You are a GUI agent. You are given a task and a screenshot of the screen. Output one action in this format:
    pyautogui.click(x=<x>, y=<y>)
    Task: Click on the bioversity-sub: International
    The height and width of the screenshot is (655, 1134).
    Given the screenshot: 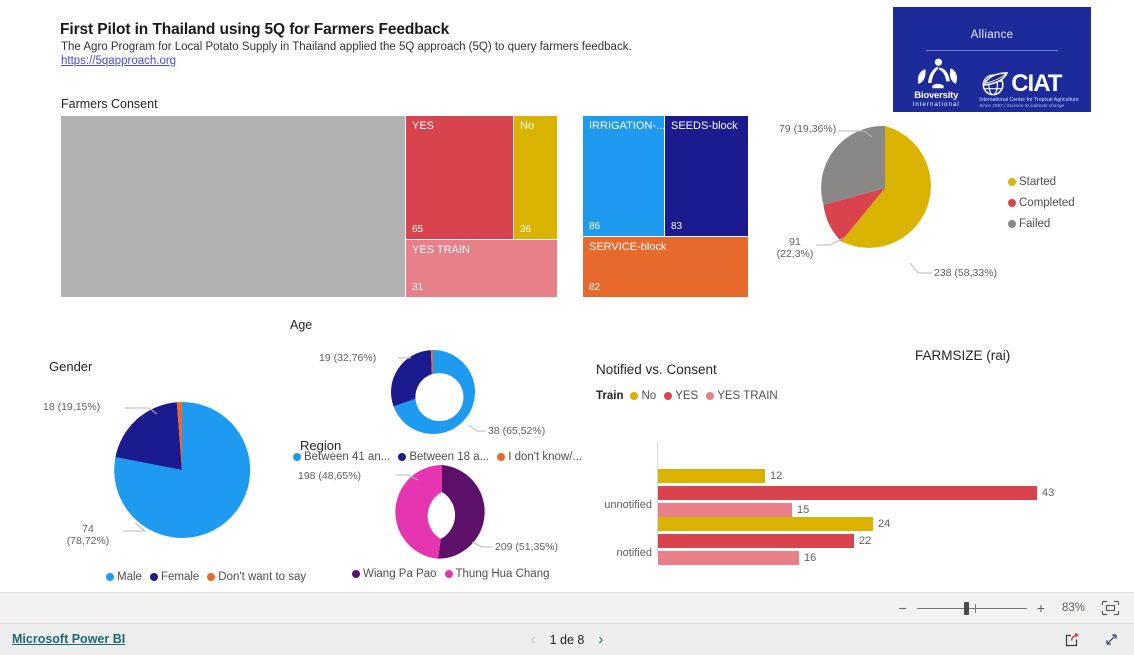 What is the action you would take?
    pyautogui.click(x=936, y=105)
    